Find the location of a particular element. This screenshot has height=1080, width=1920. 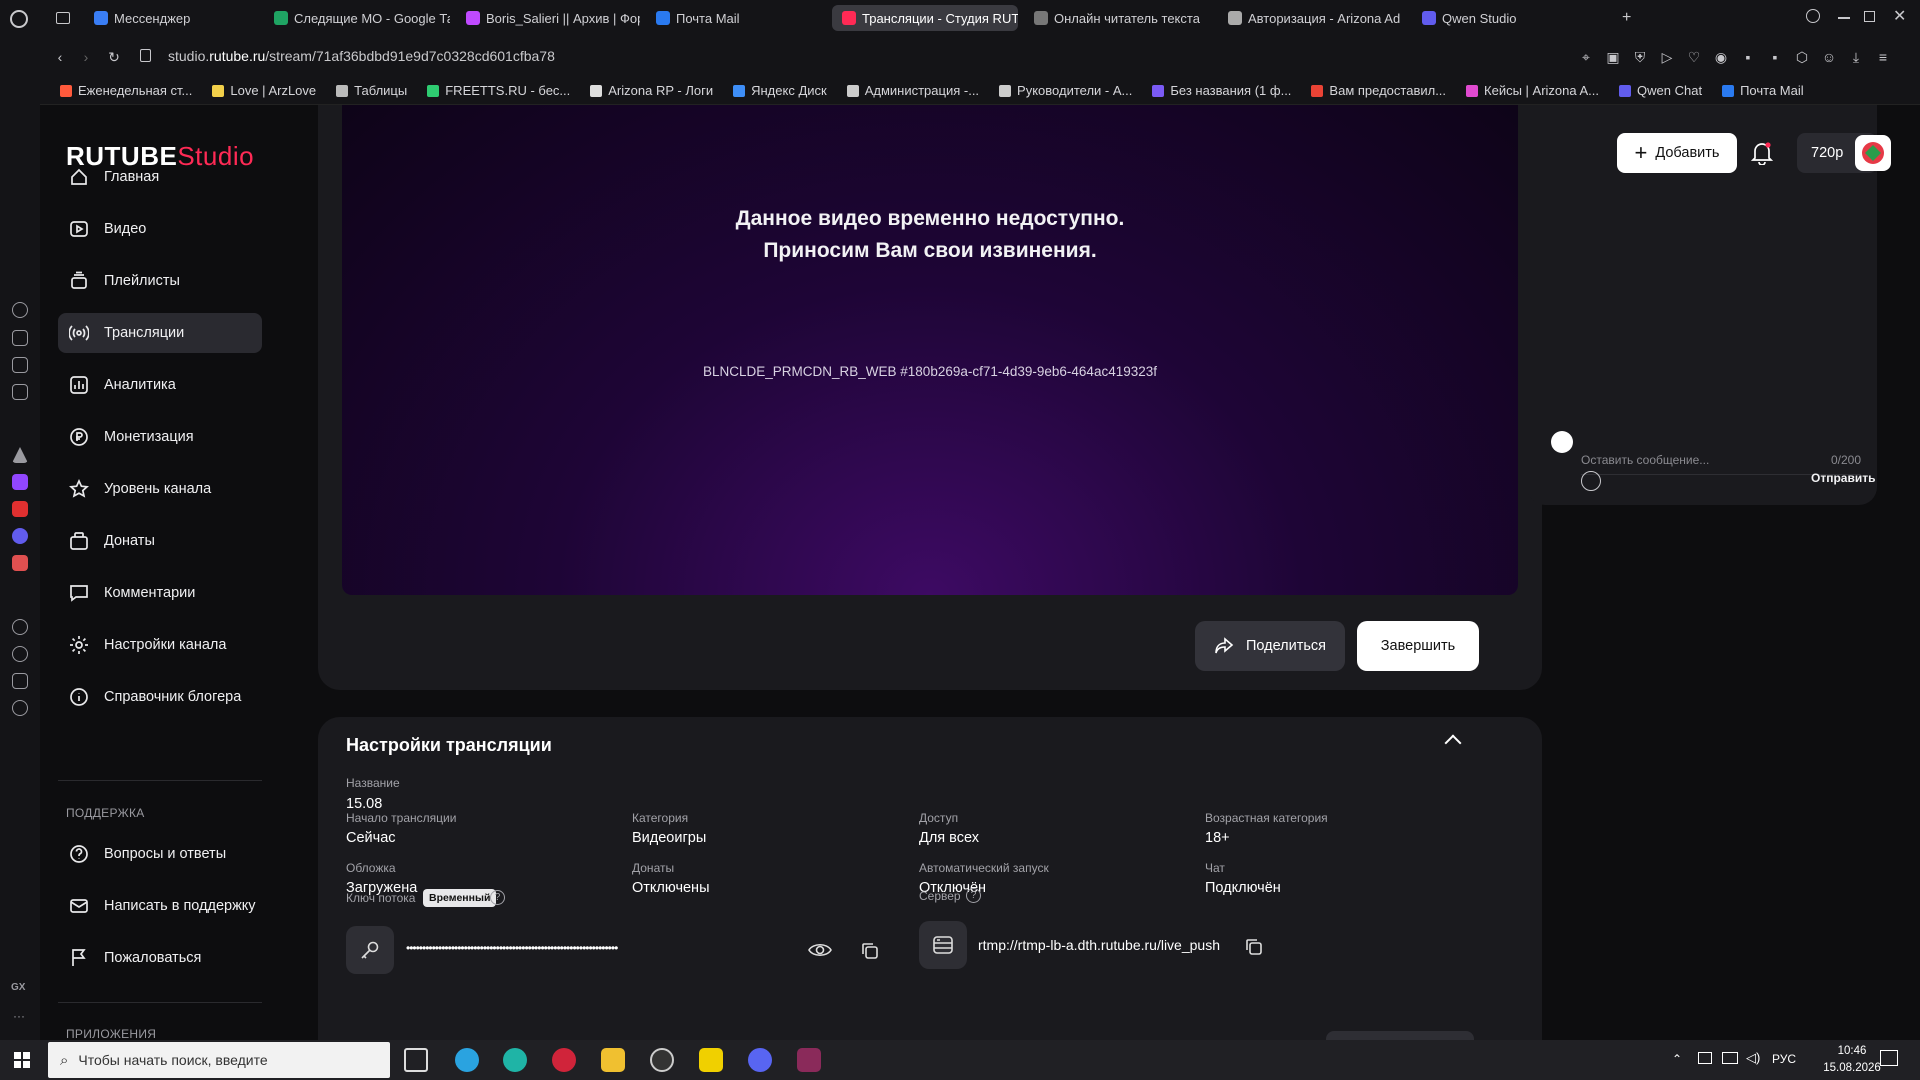

browser-tab: Трансляции - Студия RUT is located at coordinates (925, 18).